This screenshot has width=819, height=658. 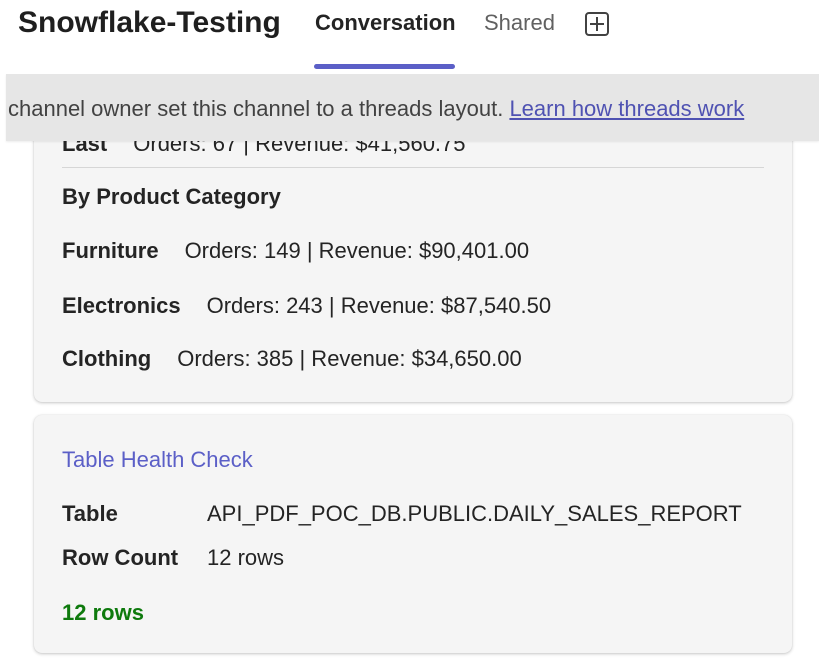 What do you see at coordinates (519, 23) in the screenshot?
I see `tab-shared: Shared` at bounding box center [519, 23].